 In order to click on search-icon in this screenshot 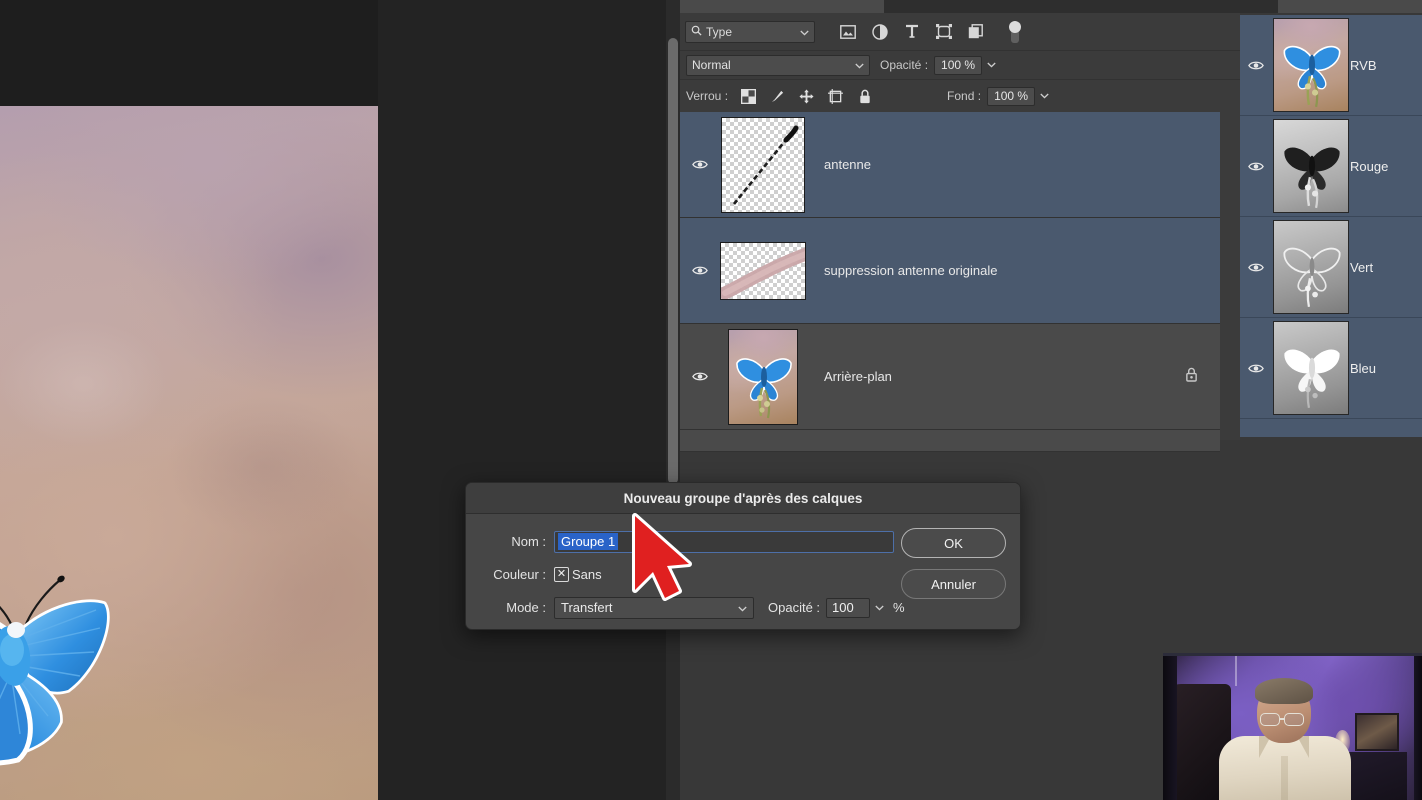, I will do `click(696, 32)`.